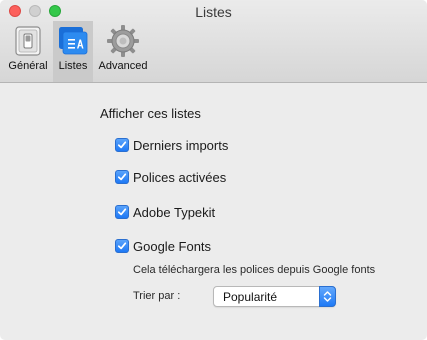 This screenshot has width=427, height=340. Describe the element at coordinates (73, 41) in the screenshot. I see `list-icon` at that location.